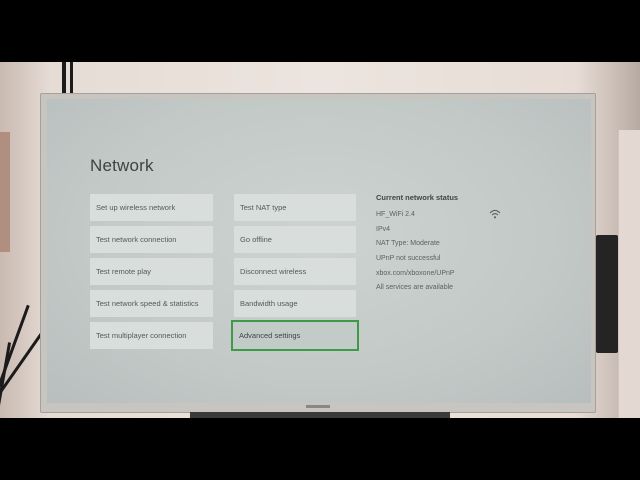 The width and height of the screenshot is (640, 480). Describe the element at coordinates (151, 271) in the screenshot. I see `test-remote-play-button: Test remote play` at that location.